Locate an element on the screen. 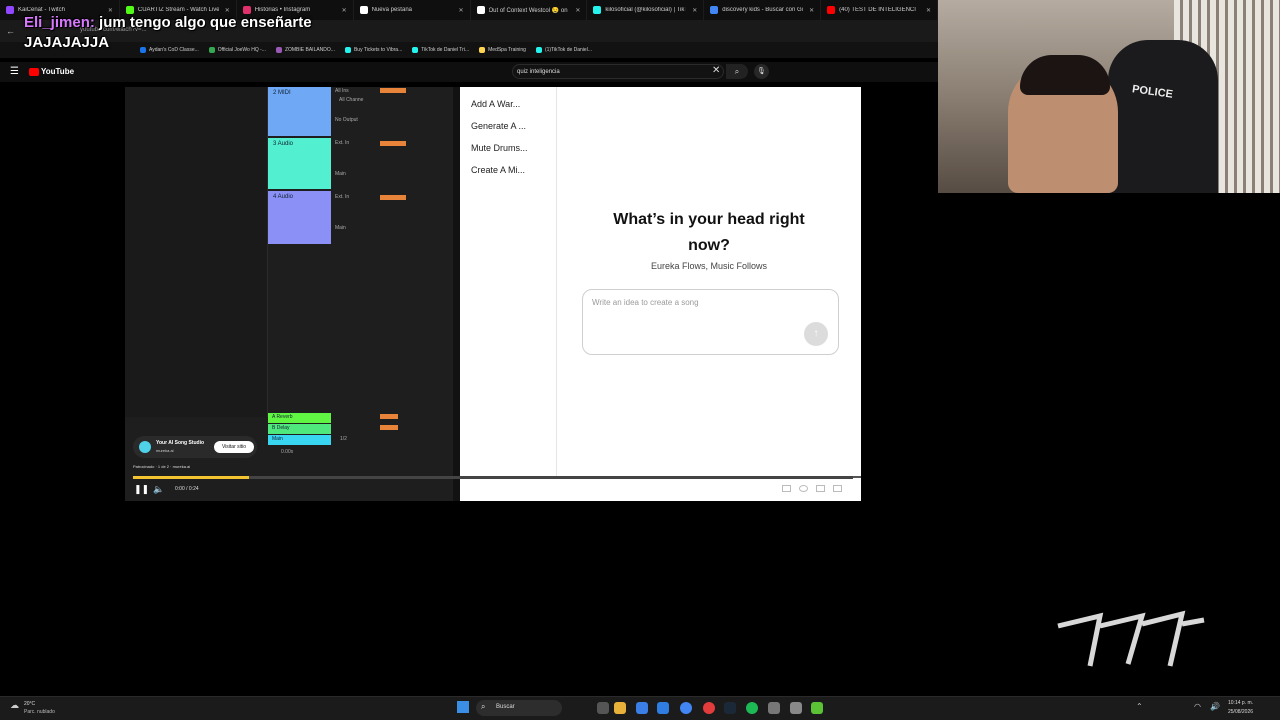  bookmark-item: MedSpa Training is located at coordinates (502, 50).